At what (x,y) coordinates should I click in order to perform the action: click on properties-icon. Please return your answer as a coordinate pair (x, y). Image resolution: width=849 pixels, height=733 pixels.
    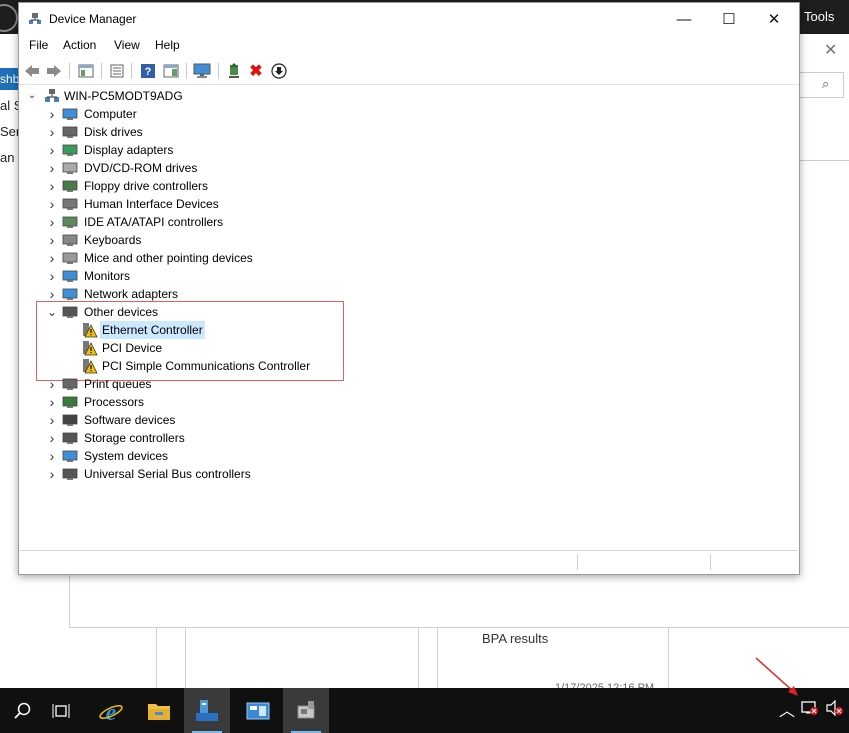
    Looking at the image, I should click on (117, 71).